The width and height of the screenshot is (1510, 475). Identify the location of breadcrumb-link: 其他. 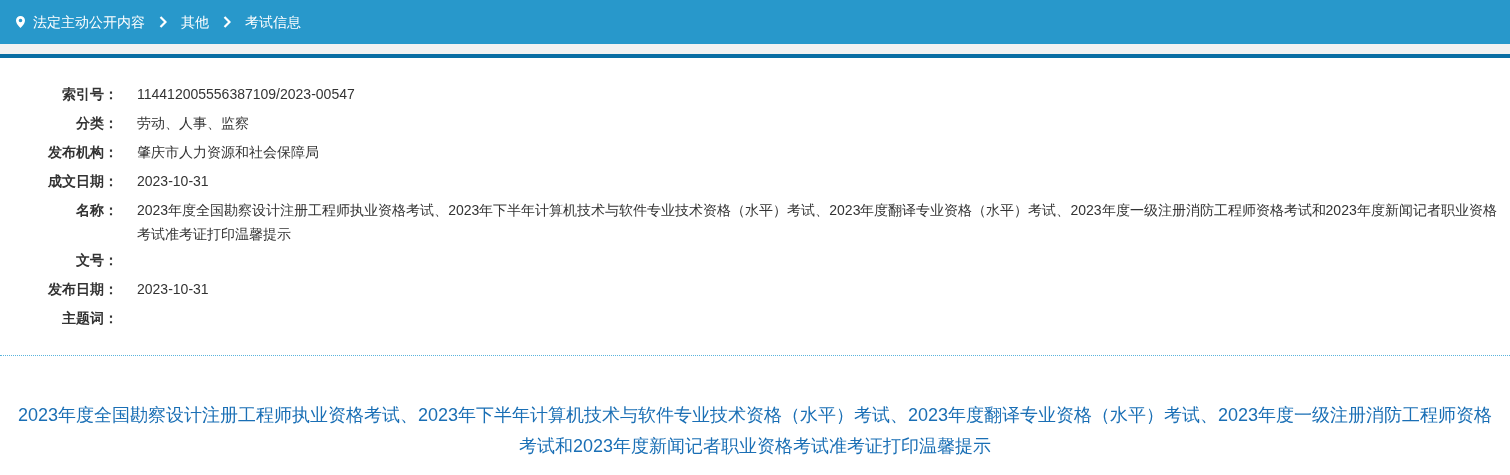
(195, 22).